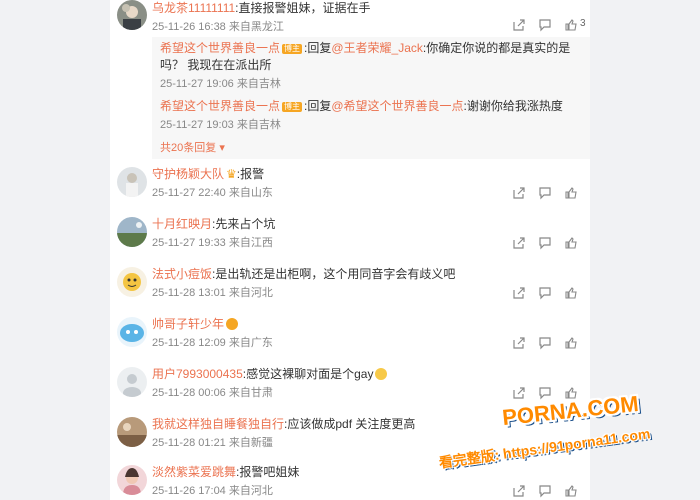  I want to click on comment-text: 是出轨还是出柜啊，这个用同音字会有歧义吧, so click(335, 274).